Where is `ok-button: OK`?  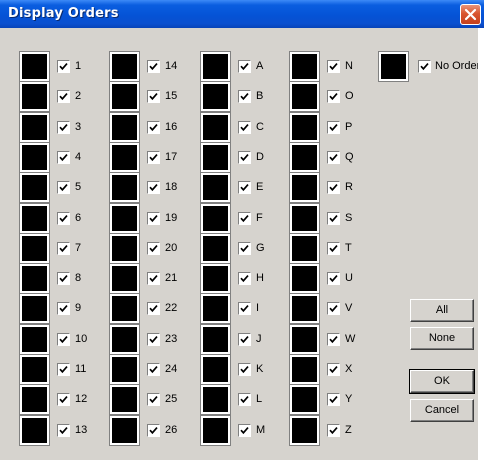 ok-button: OK is located at coordinates (442, 381).